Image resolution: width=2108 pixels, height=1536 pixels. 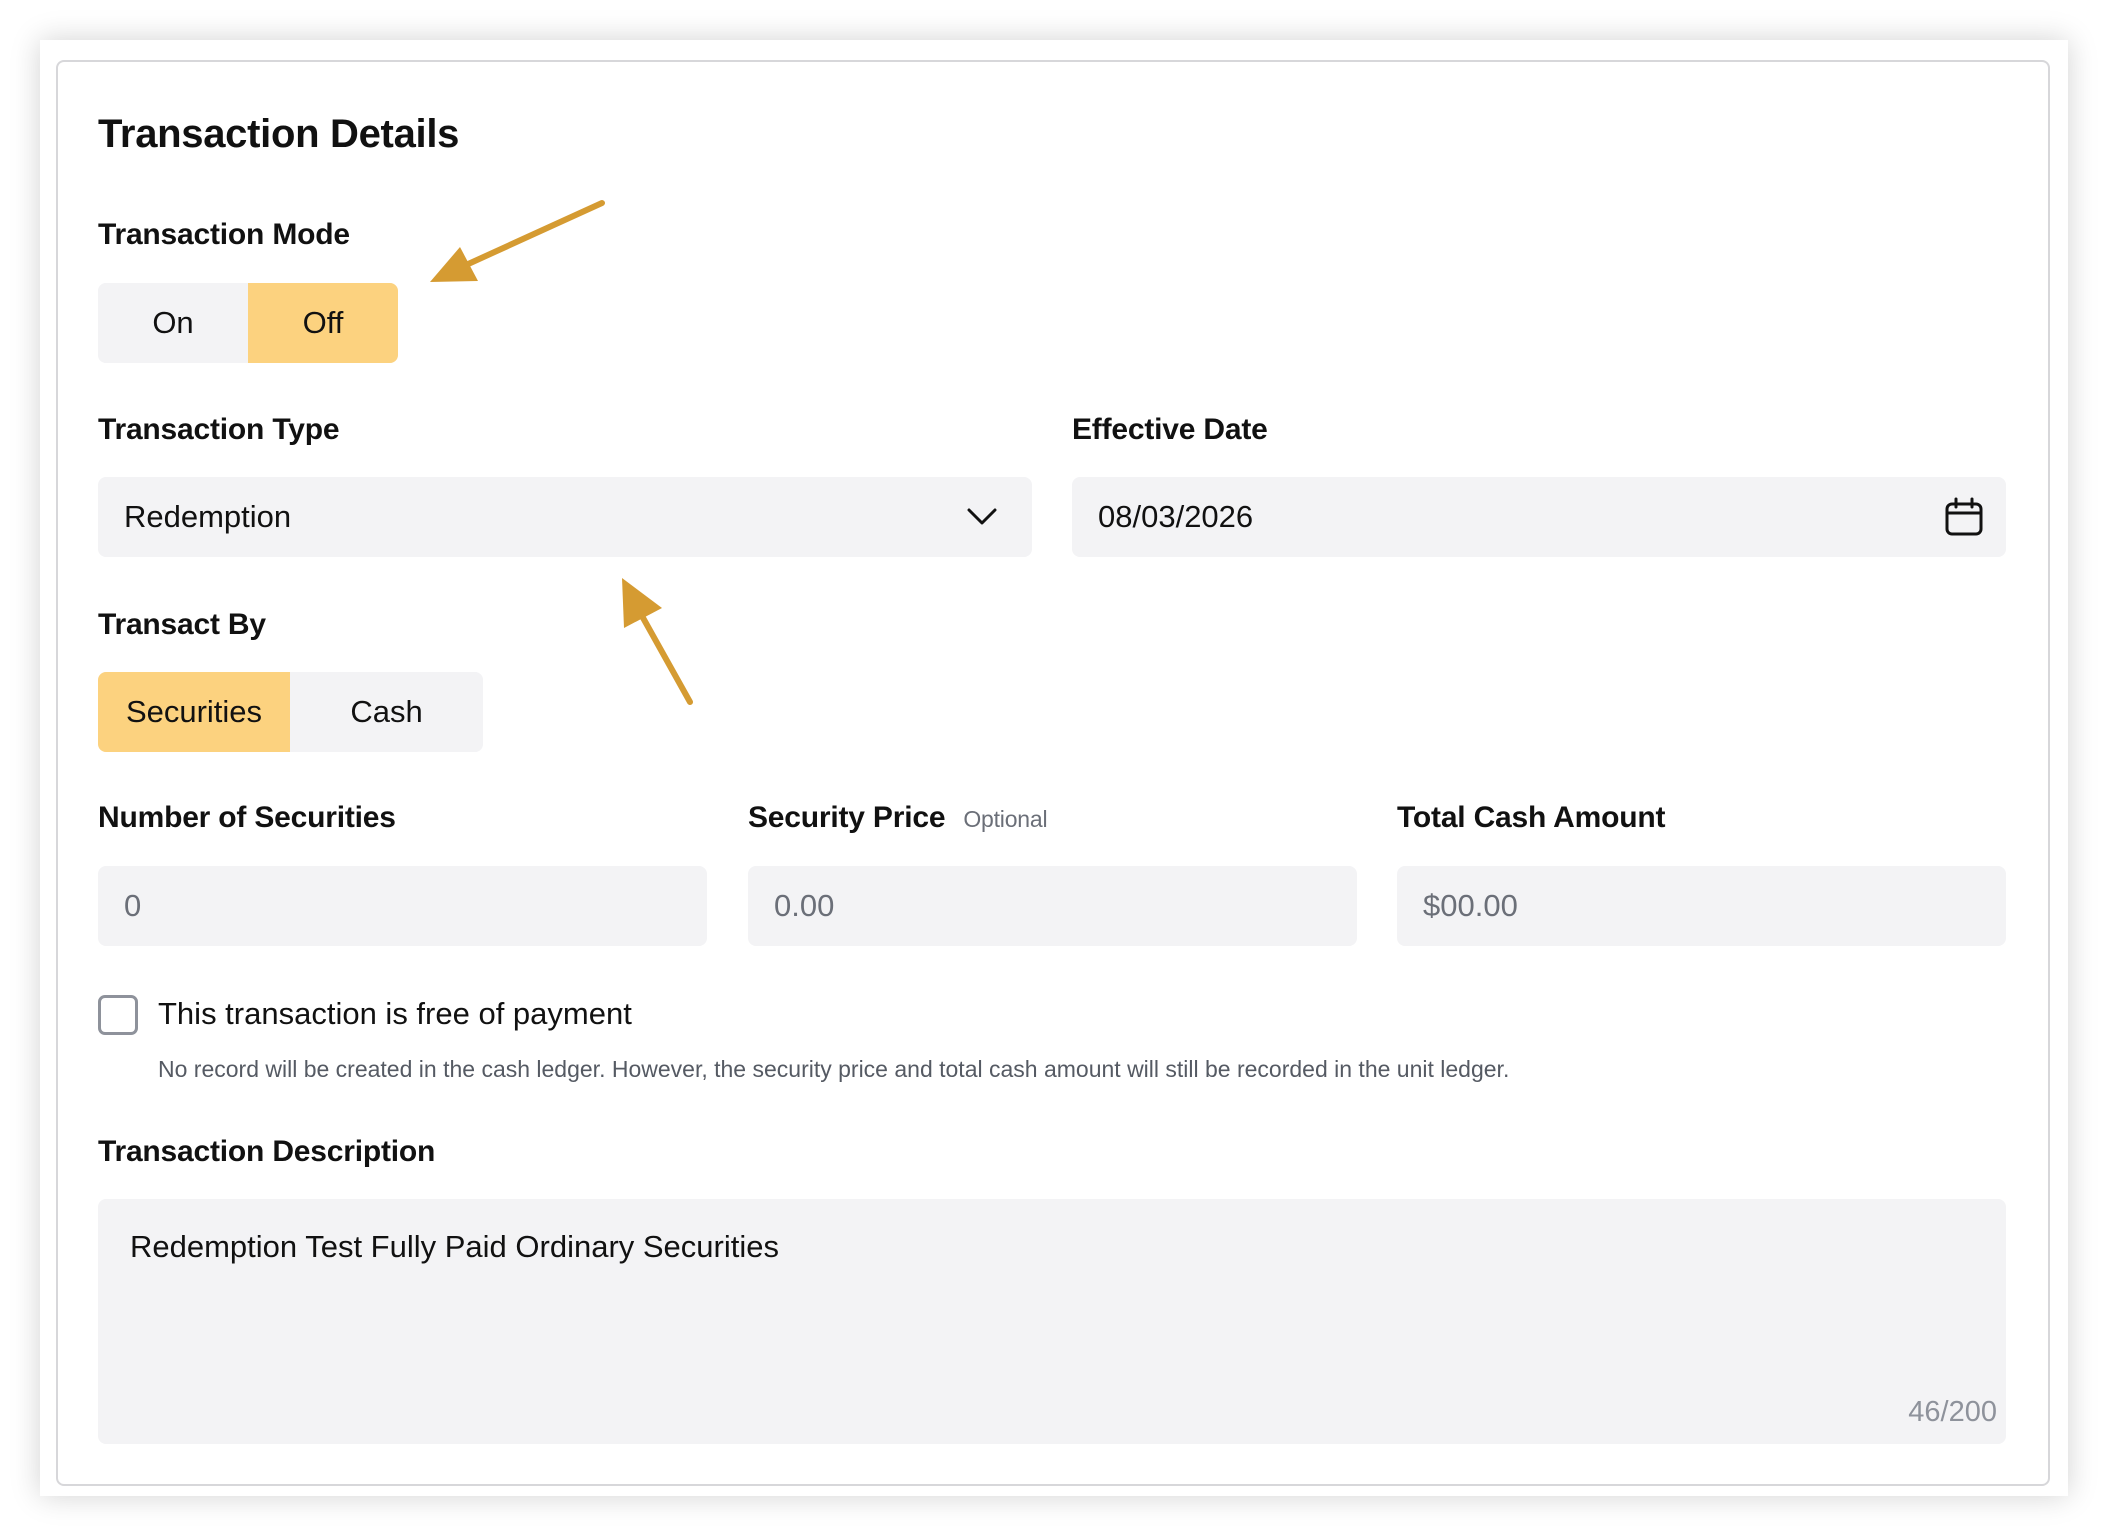 What do you see at coordinates (133, 905) in the screenshot?
I see `number-of-securities-placeholder: 0` at bounding box center [133, 905].